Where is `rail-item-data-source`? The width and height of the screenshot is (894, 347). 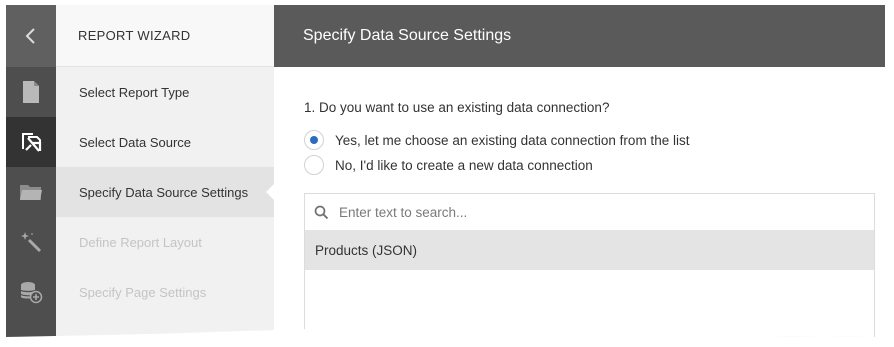
rail-item-data-source is located at coordinates (31, 142).